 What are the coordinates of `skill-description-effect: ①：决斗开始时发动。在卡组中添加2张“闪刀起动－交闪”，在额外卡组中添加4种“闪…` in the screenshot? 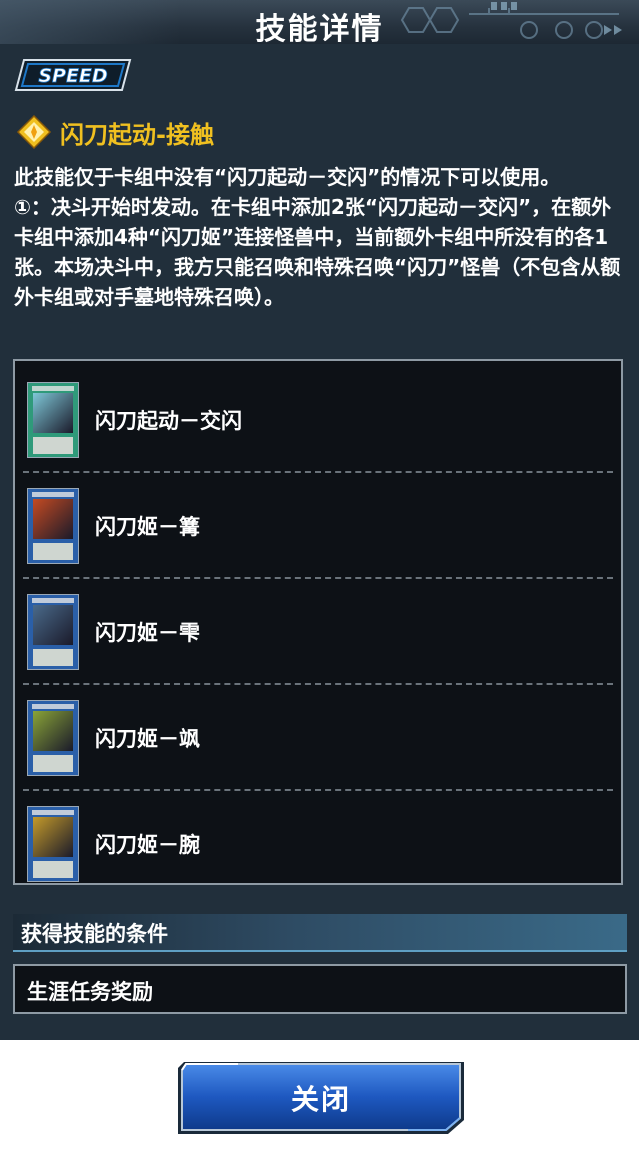 It's located at (317, 252).